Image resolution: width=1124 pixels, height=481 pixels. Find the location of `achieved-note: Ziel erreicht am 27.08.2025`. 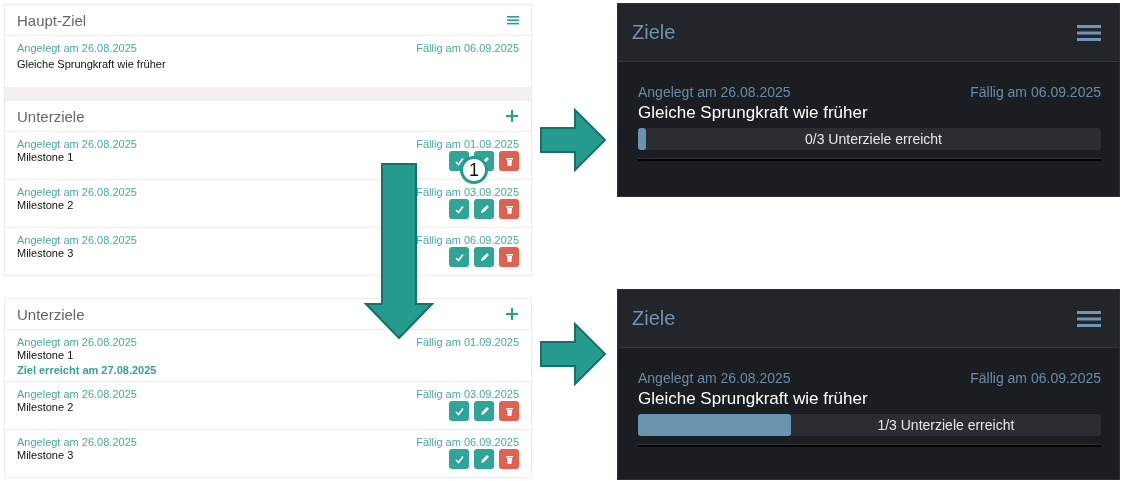

achieved-note: Ziel erreicht am 27.08.2025 is located at coordinates (87, 370).